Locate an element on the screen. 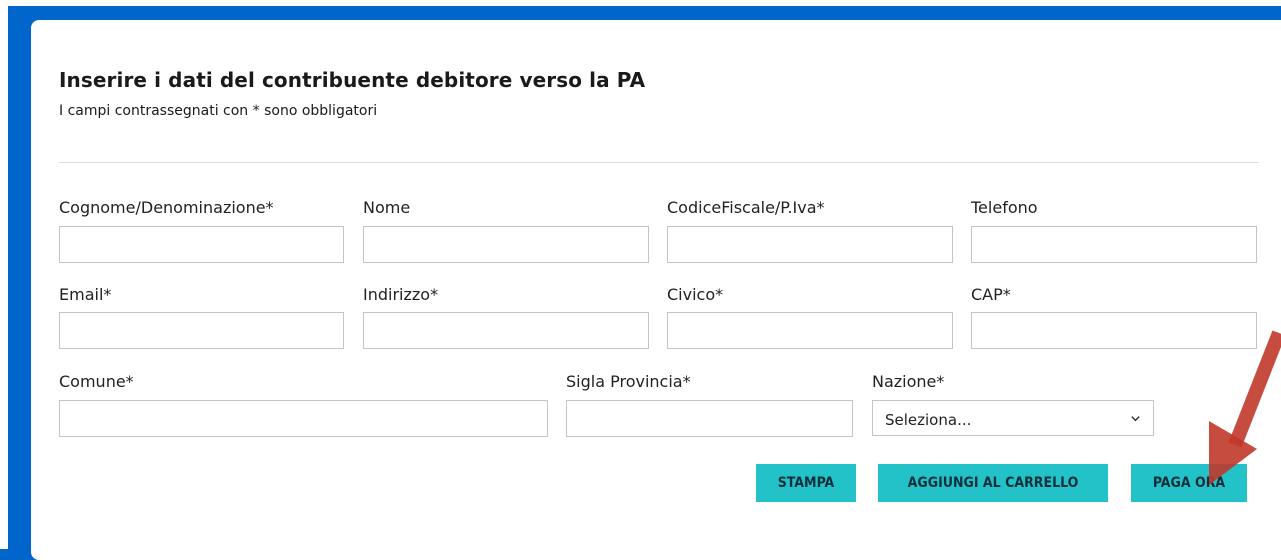  email-input is located at coordinates (201, 330).